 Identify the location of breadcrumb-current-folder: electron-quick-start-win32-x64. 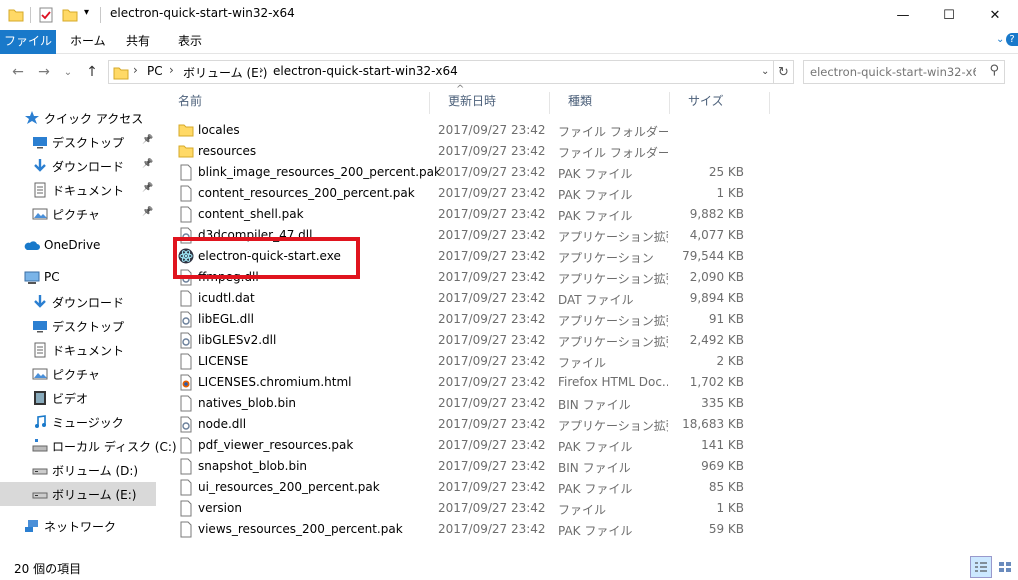
(365, 71).